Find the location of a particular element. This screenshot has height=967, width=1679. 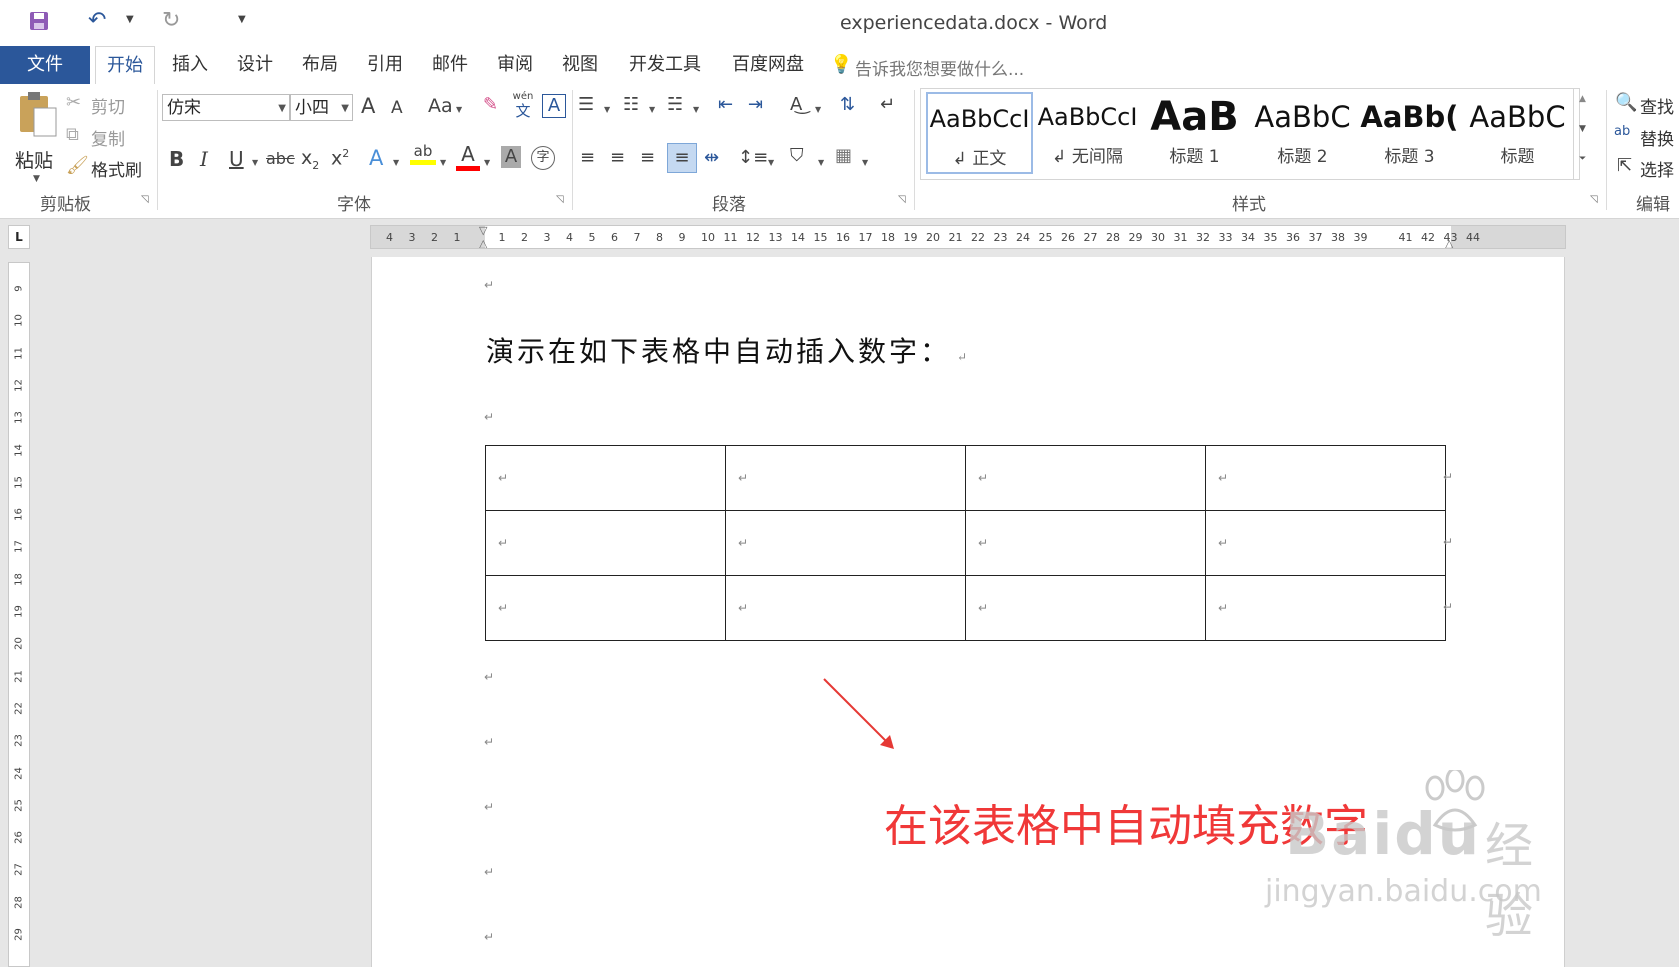

font-launcher-icon: ◹ is located at coordinates (560, 199).